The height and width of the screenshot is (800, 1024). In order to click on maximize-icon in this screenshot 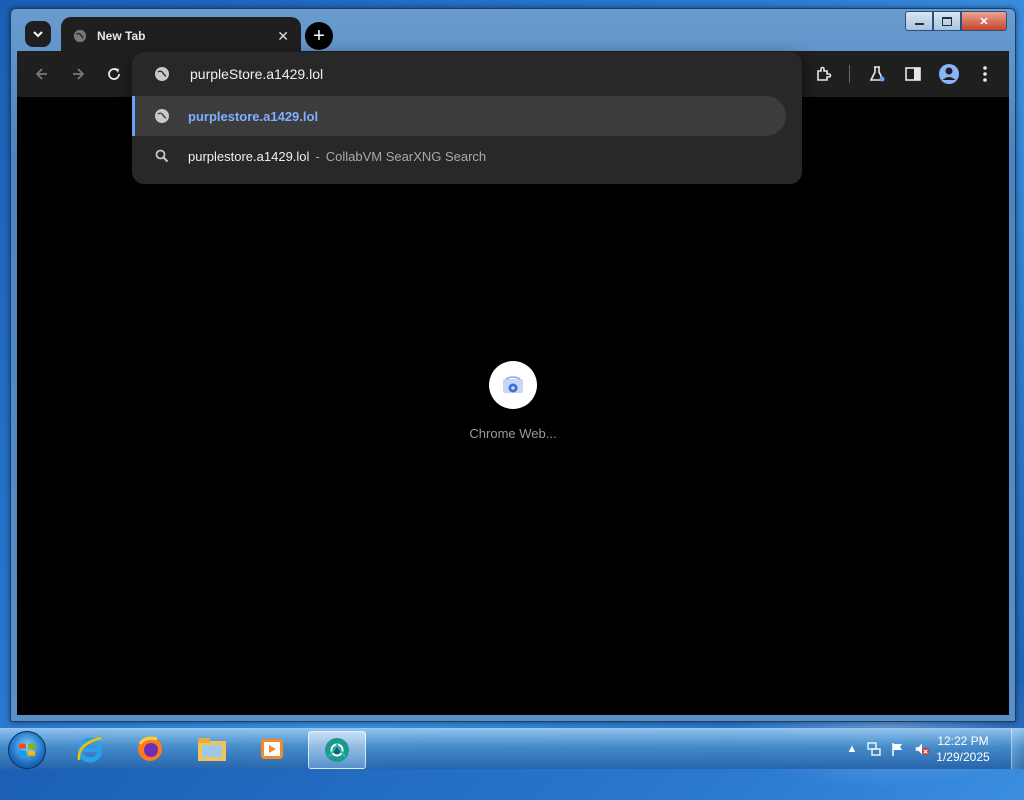, I will do `click(947, 21)`.